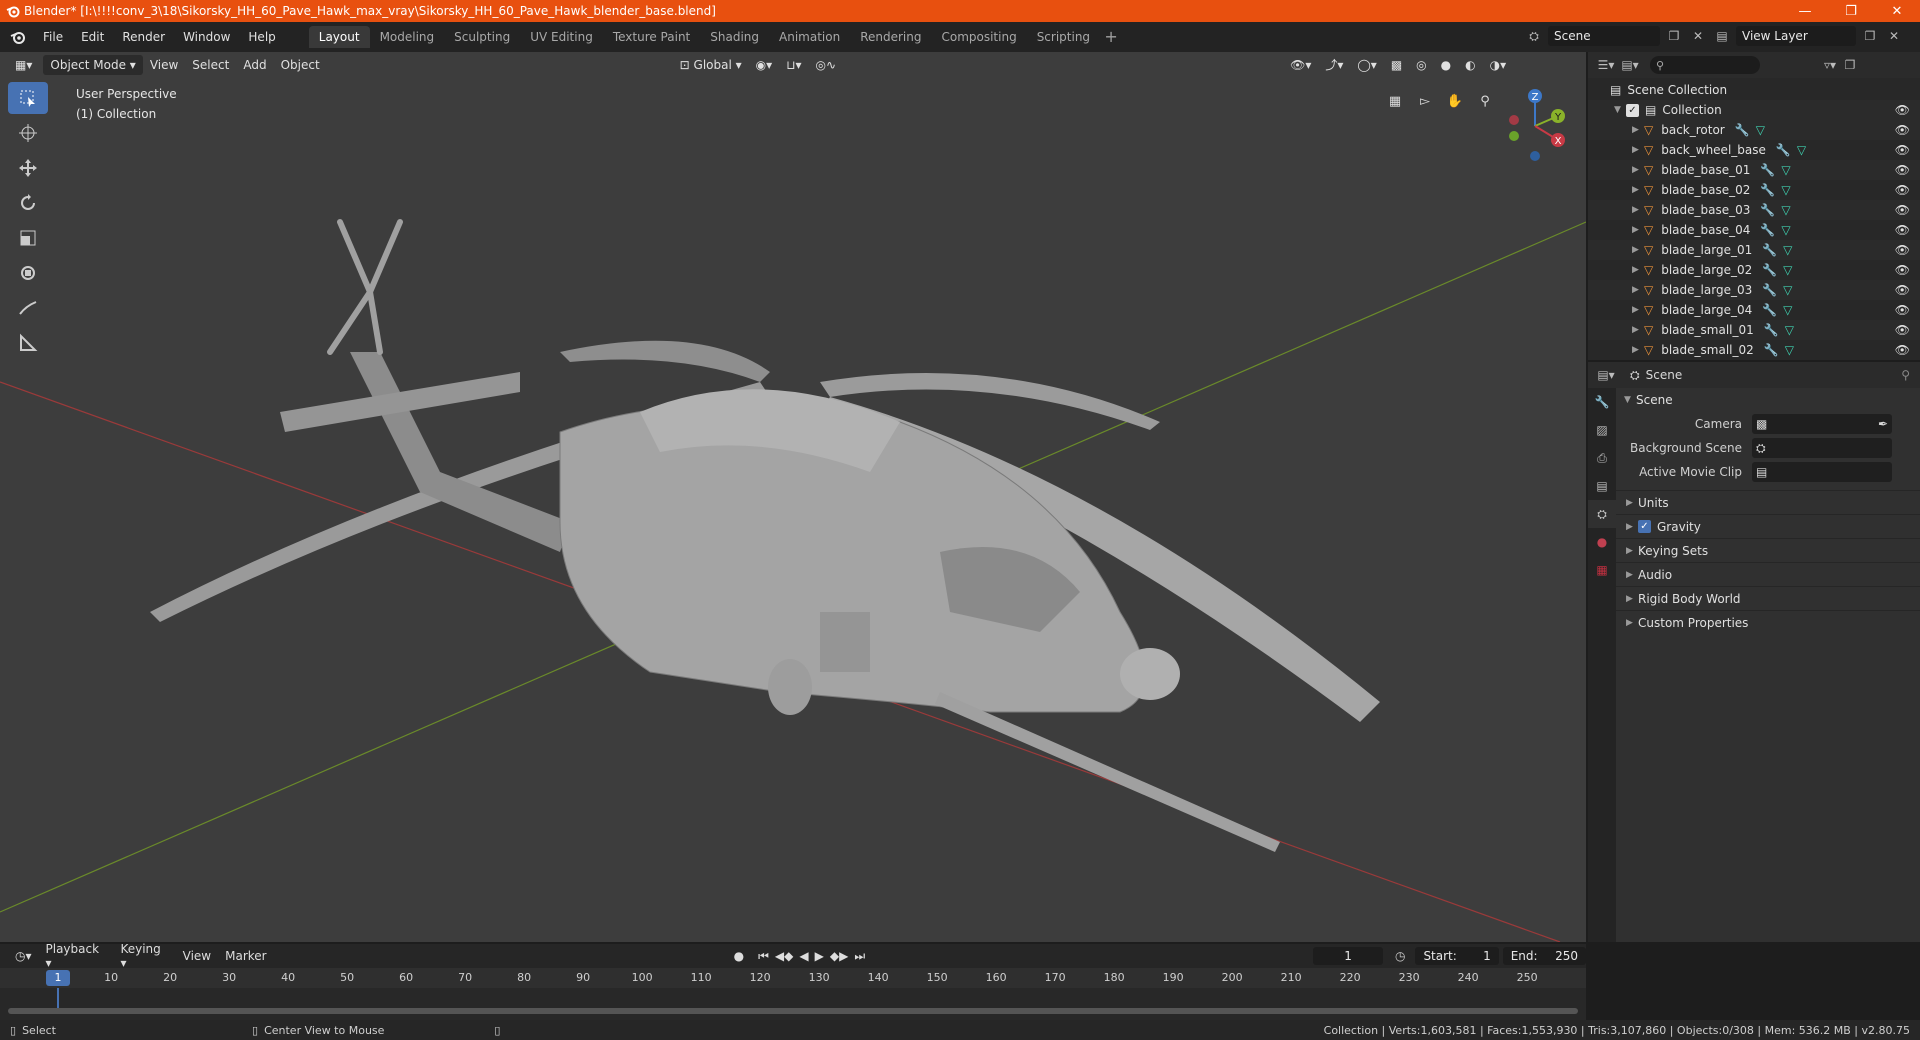 The height and width of the screenshot is (1040, 1920). Describe the element at coordinates (1630, 65) in the screenshot. I see `display-mode-icon: ▤▾` at that location.